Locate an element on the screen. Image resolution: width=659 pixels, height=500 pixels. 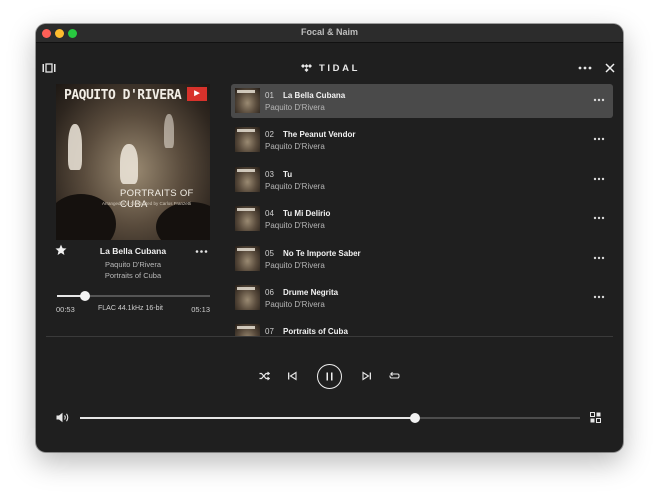
track-title: La Bella Cubana is located at coordinates (314, 95).